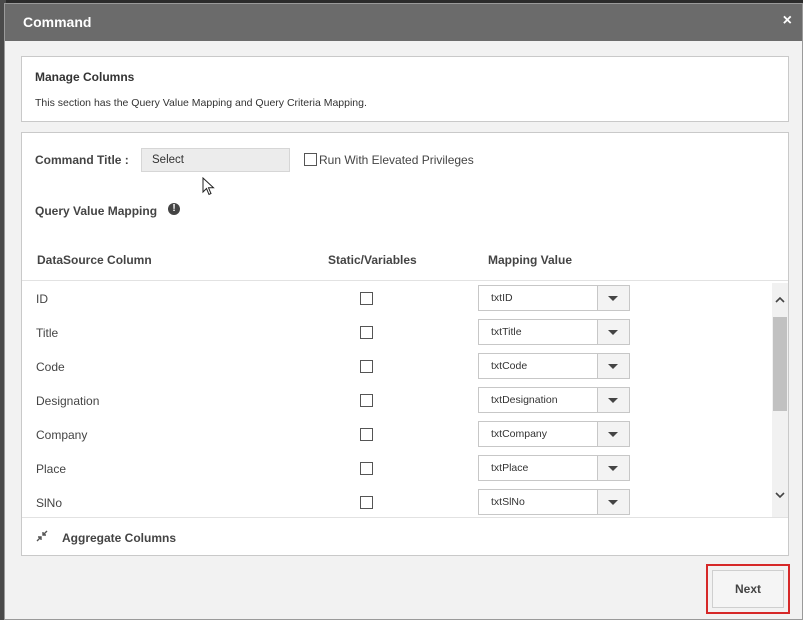 This screenshot has width=803, height=620. Describe the element at coordinates (42, 536) in the screenshot. I see `collapse-arrows-icon` at that location.